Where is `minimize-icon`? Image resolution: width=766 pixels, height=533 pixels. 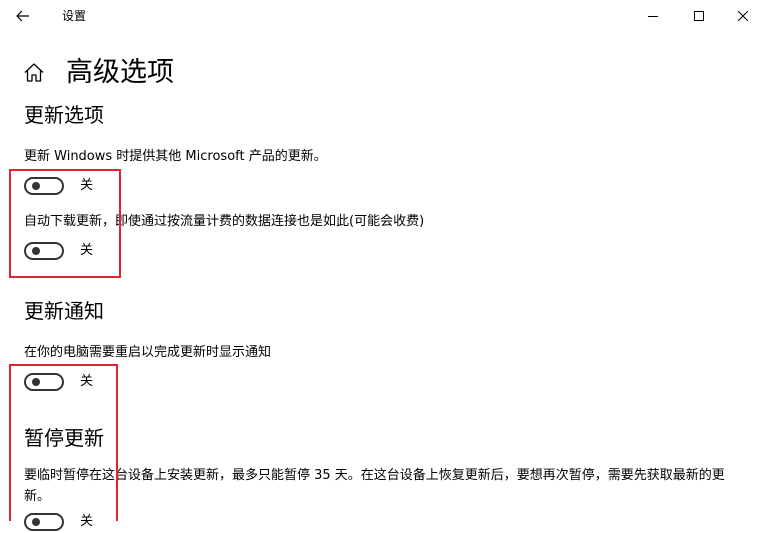 minimize-icon is located at coordinates (653, 16).